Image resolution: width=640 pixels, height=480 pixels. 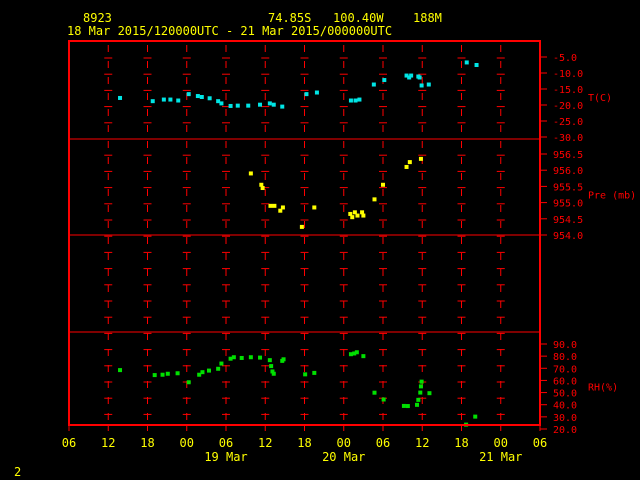 I want to click on pressure-y-tick-label: 956.5, so click(x=568, y=155).